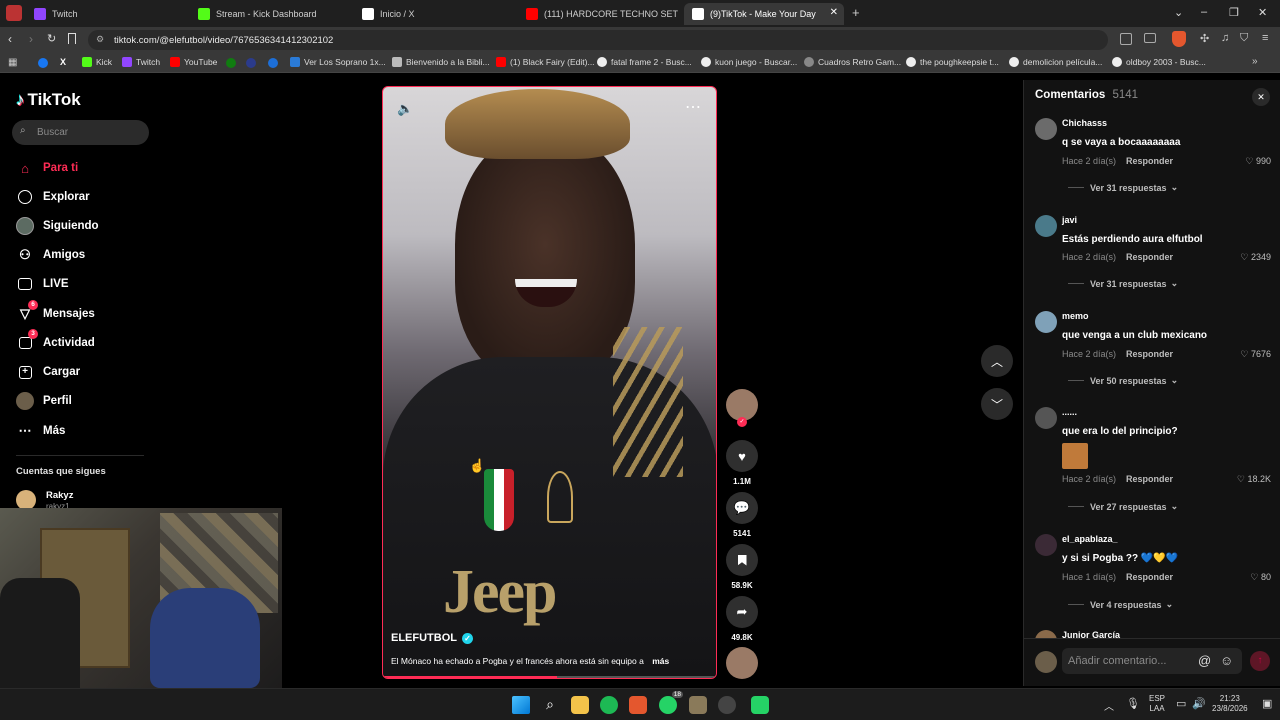 The width and height of the screenshot is (1280, 720). Describe the element at coordinates (1123, 506) in the screenshot. I see `view-replies-button: Ver 27 respuestas ⌄` at that location.